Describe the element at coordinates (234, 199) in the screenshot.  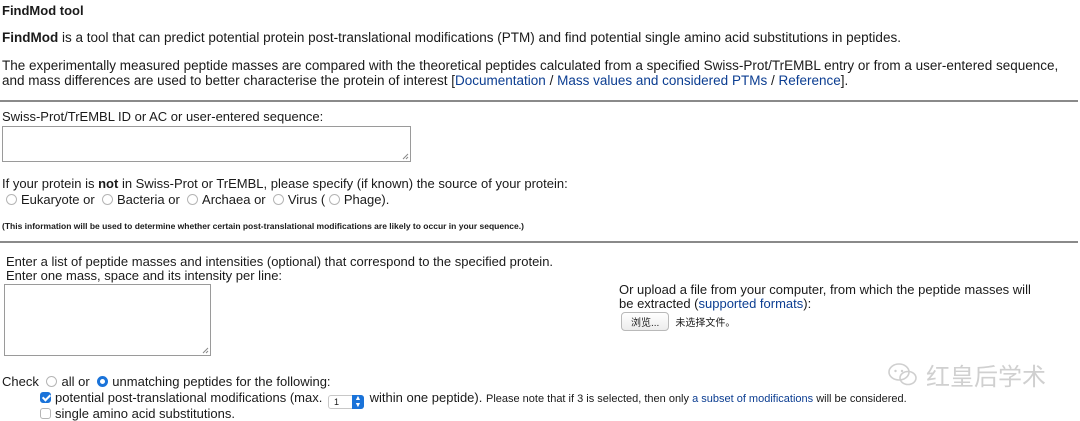
I see `source-archaea-label: Archaea or` at that location.